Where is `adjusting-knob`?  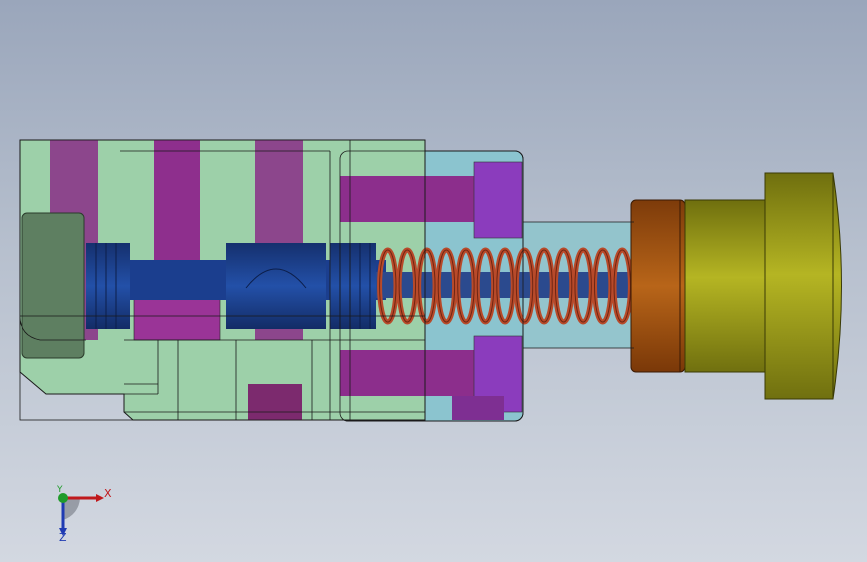 adjusting-knob is located at coordinates (803, 286).